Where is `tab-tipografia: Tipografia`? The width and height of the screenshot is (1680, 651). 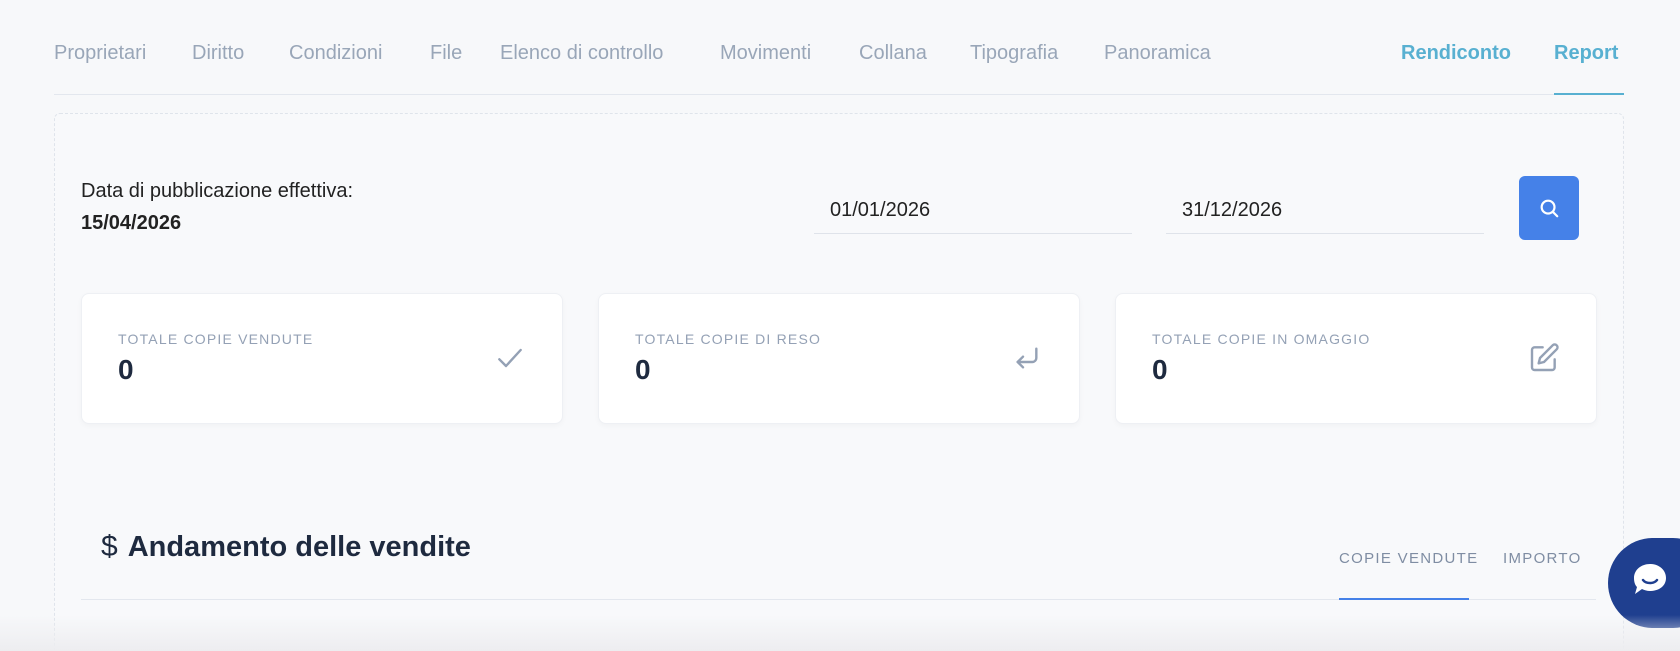 tab-tipografia: Tipografia is located at coordinates (1014, 53).